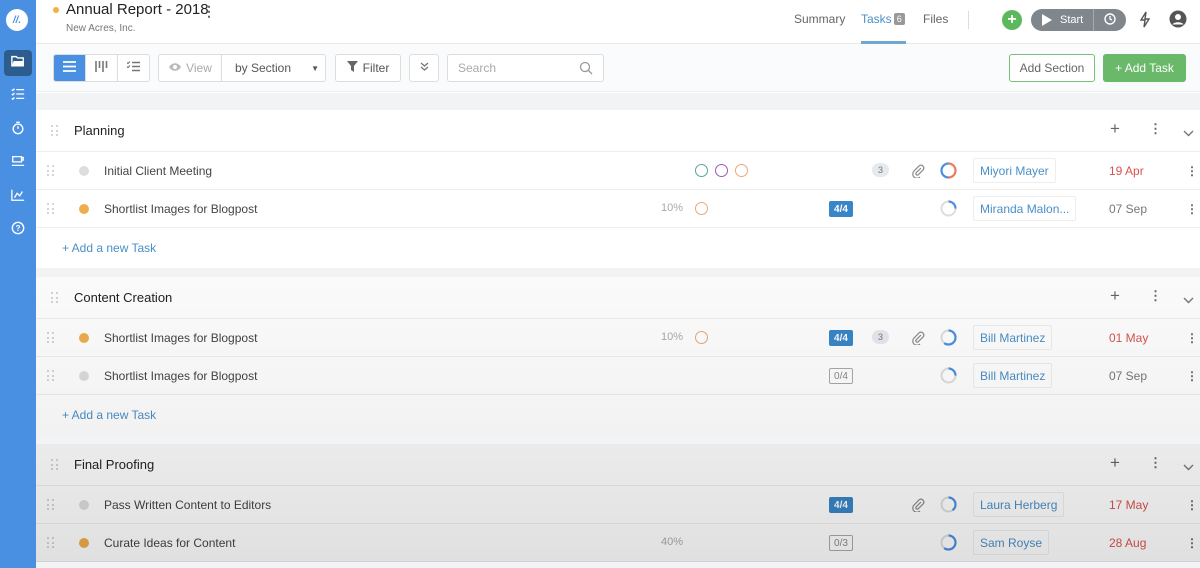 This screenshot has width=1200, height=568. What do you see at coordinates (1052, 68) in the screenshot?
I see `add-section-button: Add Section` at bounding box center [1052, 68].